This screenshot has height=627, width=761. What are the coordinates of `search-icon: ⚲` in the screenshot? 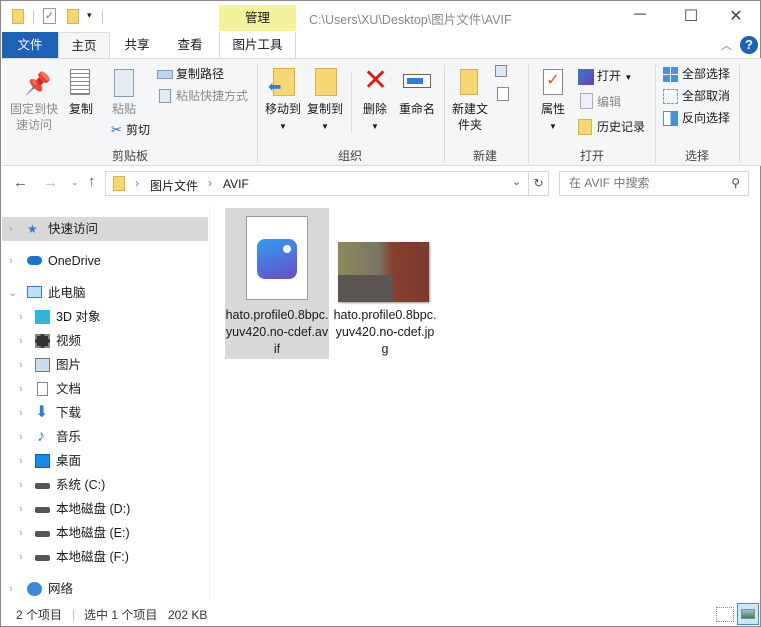 It's located at (735, 183).